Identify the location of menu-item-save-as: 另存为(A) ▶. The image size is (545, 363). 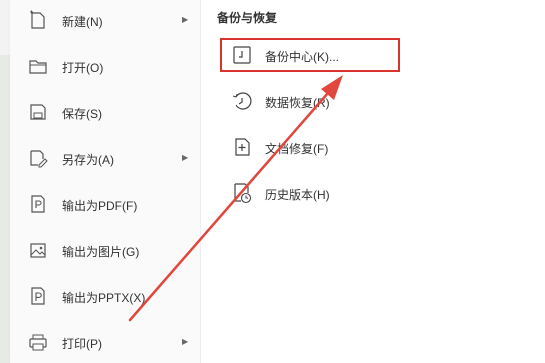
(105, 158).